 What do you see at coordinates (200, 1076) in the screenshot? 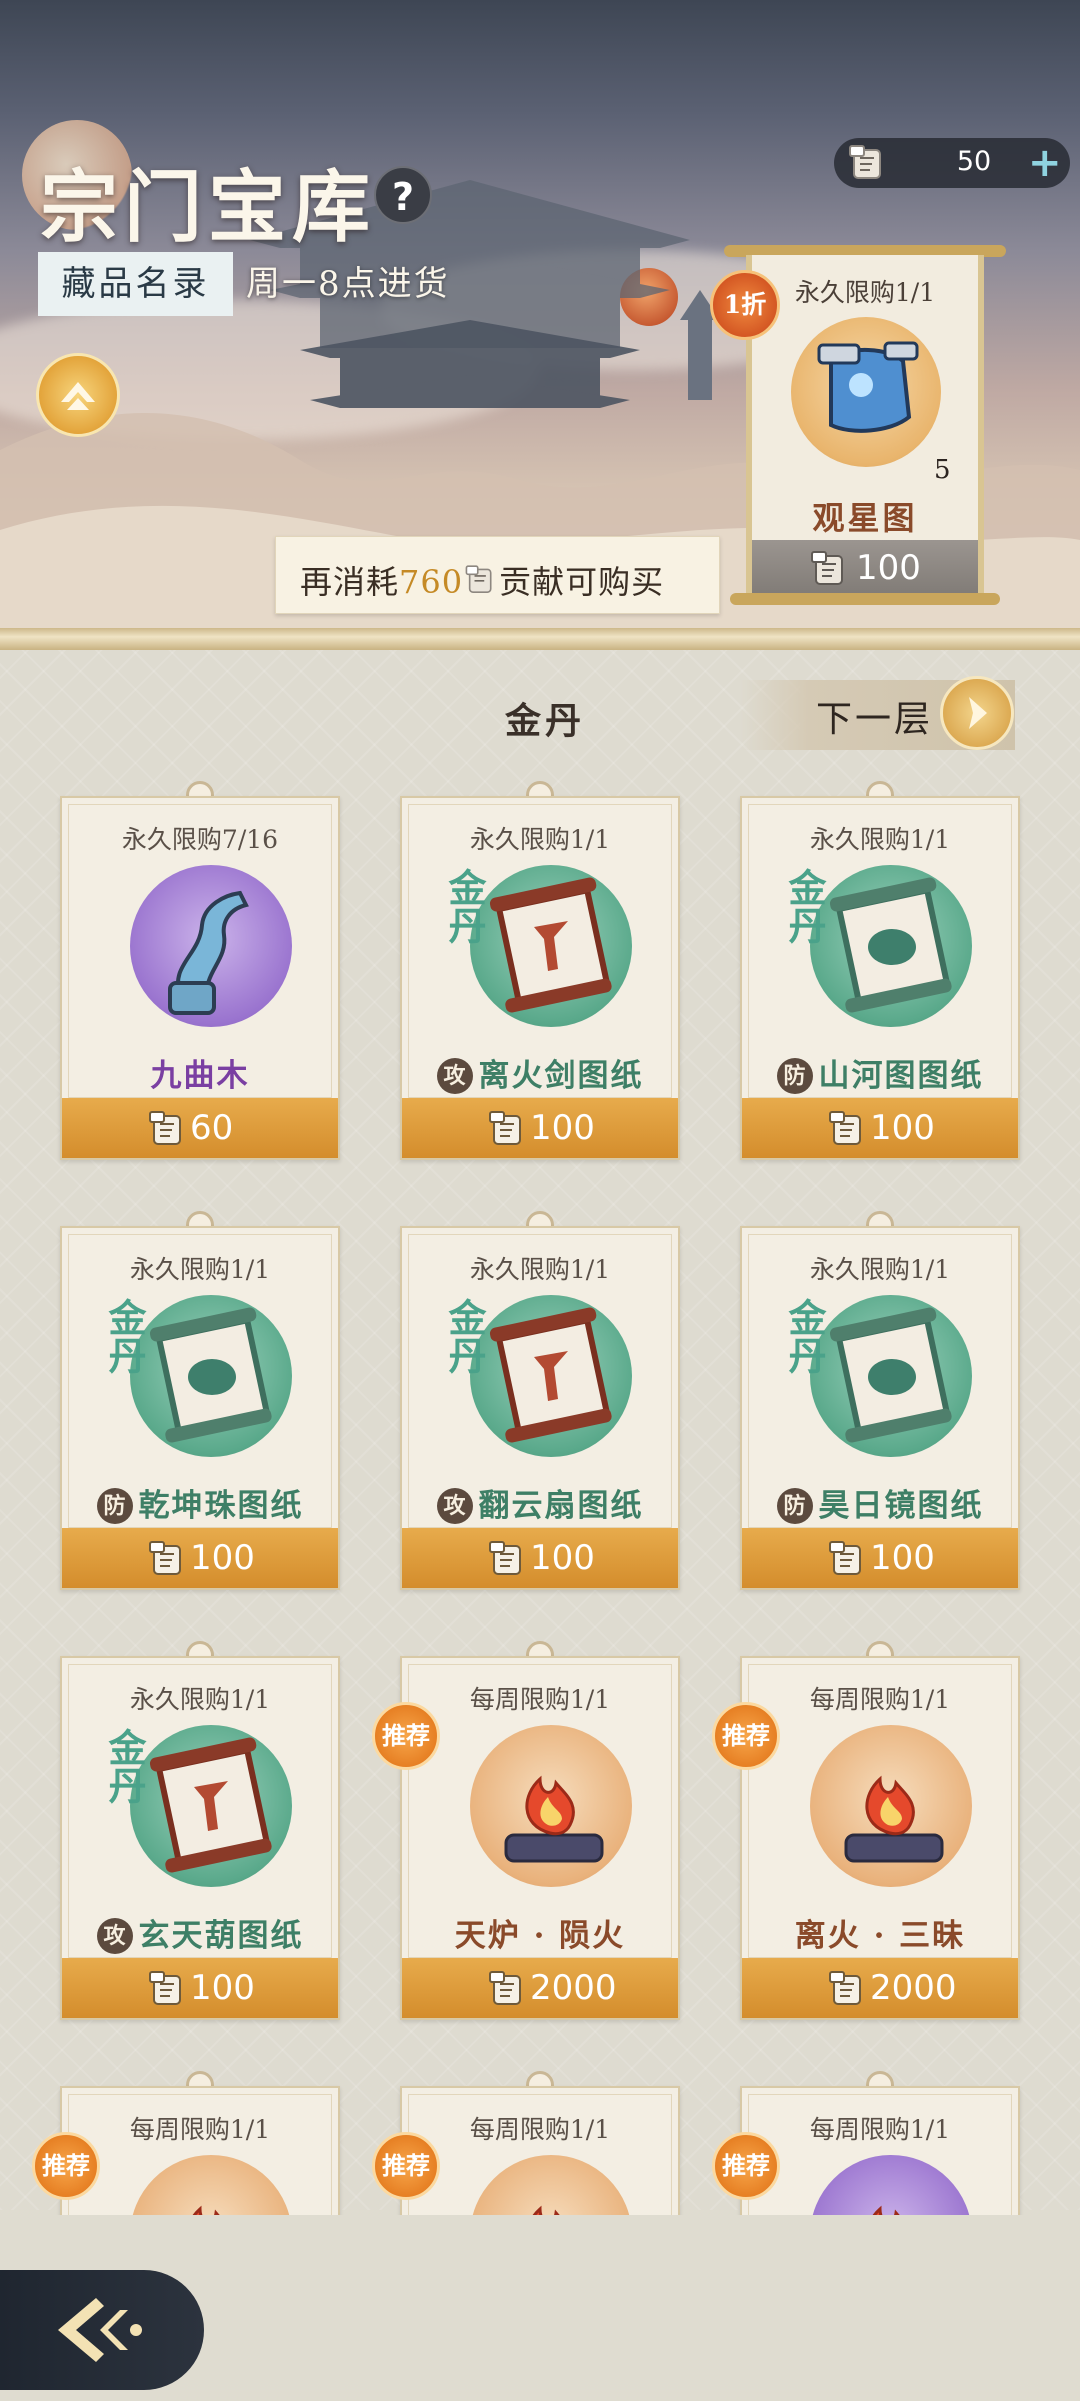
I see `item-name: 九曲木` at bounding box center [200, 1076].